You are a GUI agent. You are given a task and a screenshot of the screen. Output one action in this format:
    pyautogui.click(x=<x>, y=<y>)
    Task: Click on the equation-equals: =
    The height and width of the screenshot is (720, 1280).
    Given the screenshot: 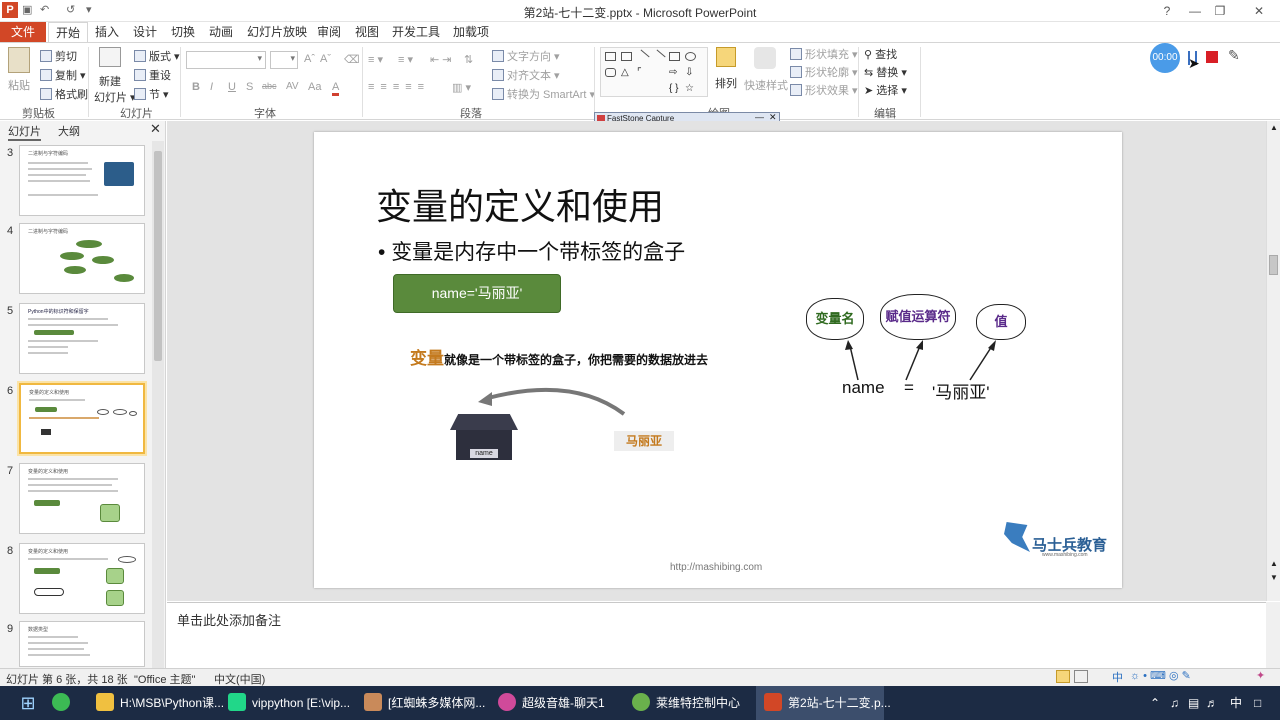 What is the action you would take?
    pyautogui.click(x=909, y=388)
    